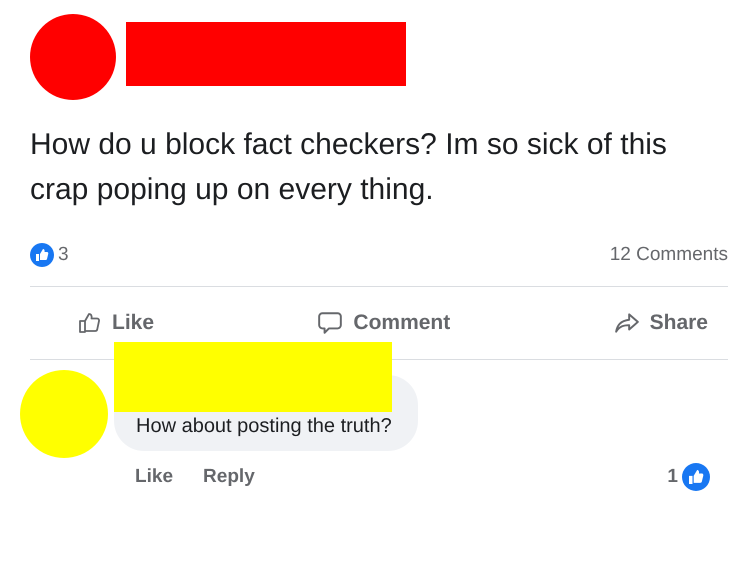  What do you see at coordinates (154, 477) in the screenshot?
I see `like-link: Like` at bounding box center [154, 477].